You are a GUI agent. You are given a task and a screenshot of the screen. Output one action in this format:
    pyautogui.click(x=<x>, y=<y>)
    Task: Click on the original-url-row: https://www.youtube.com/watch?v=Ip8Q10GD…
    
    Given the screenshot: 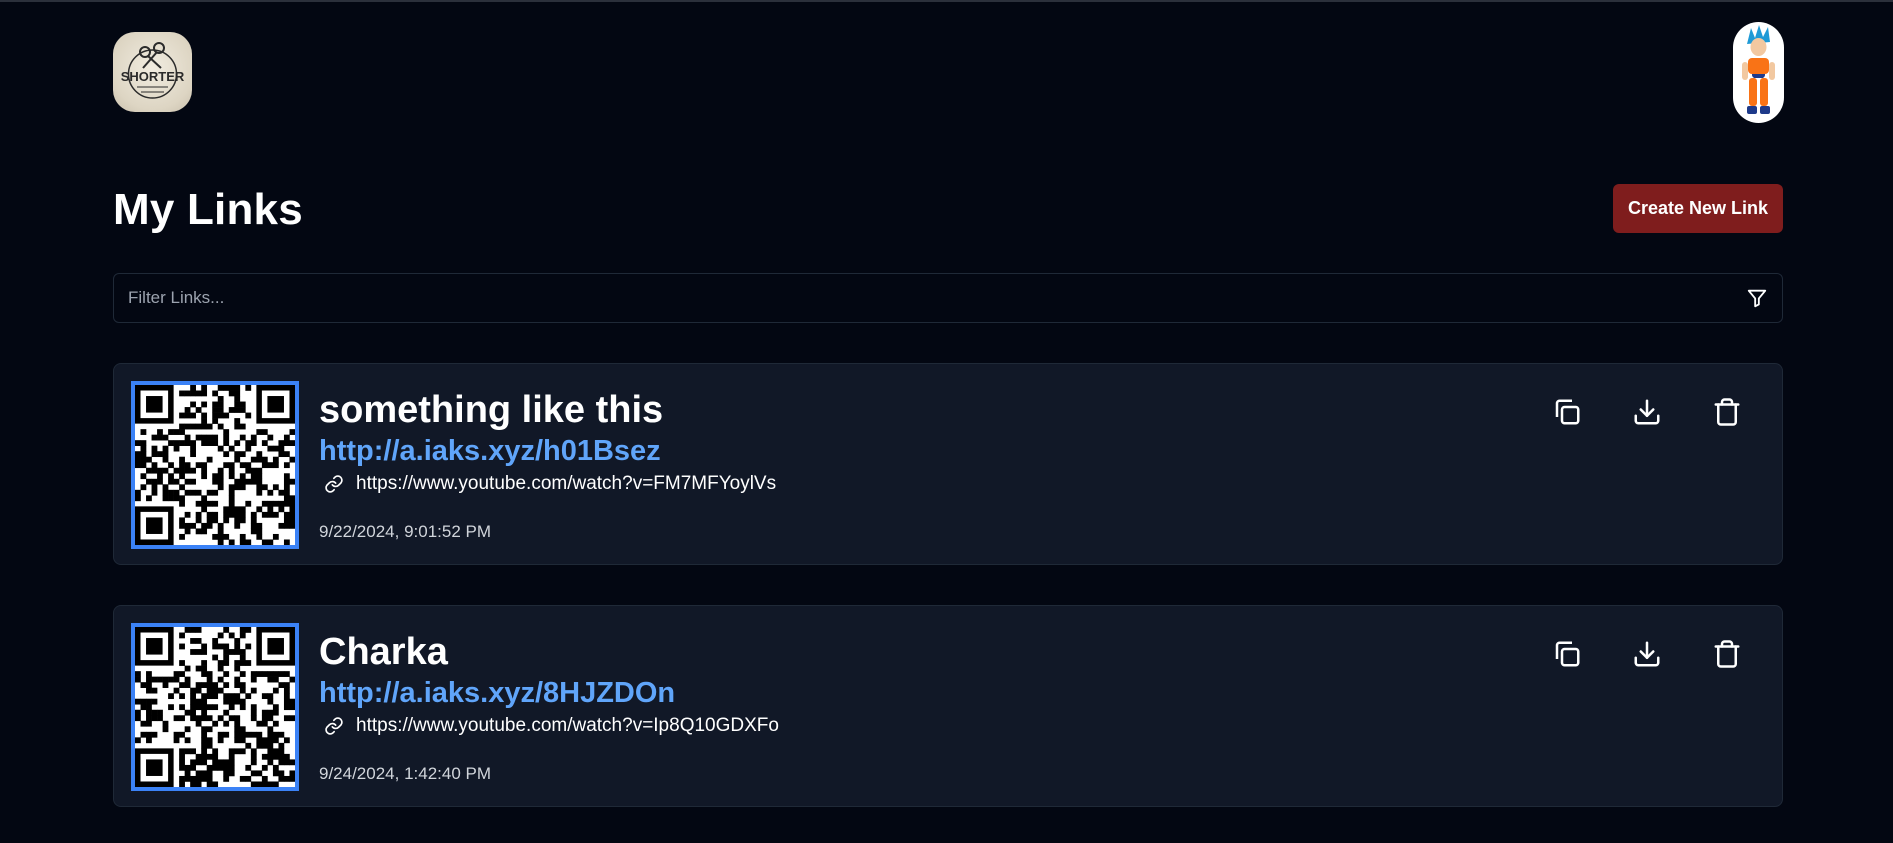 What is the action you would take?
    pyautogui.click(x=551, y=726)
    